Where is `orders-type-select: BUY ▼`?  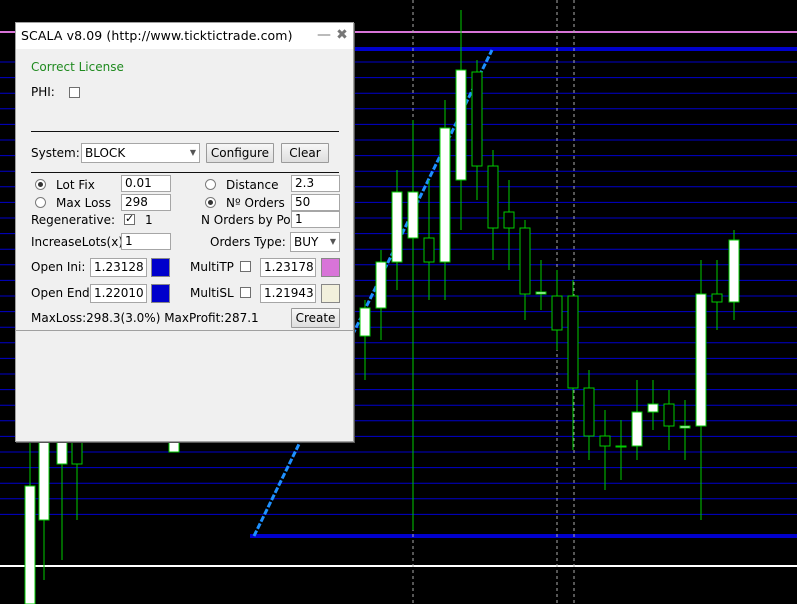 orders-type-select: BUY ▼ is located at coordinates (315, 242).